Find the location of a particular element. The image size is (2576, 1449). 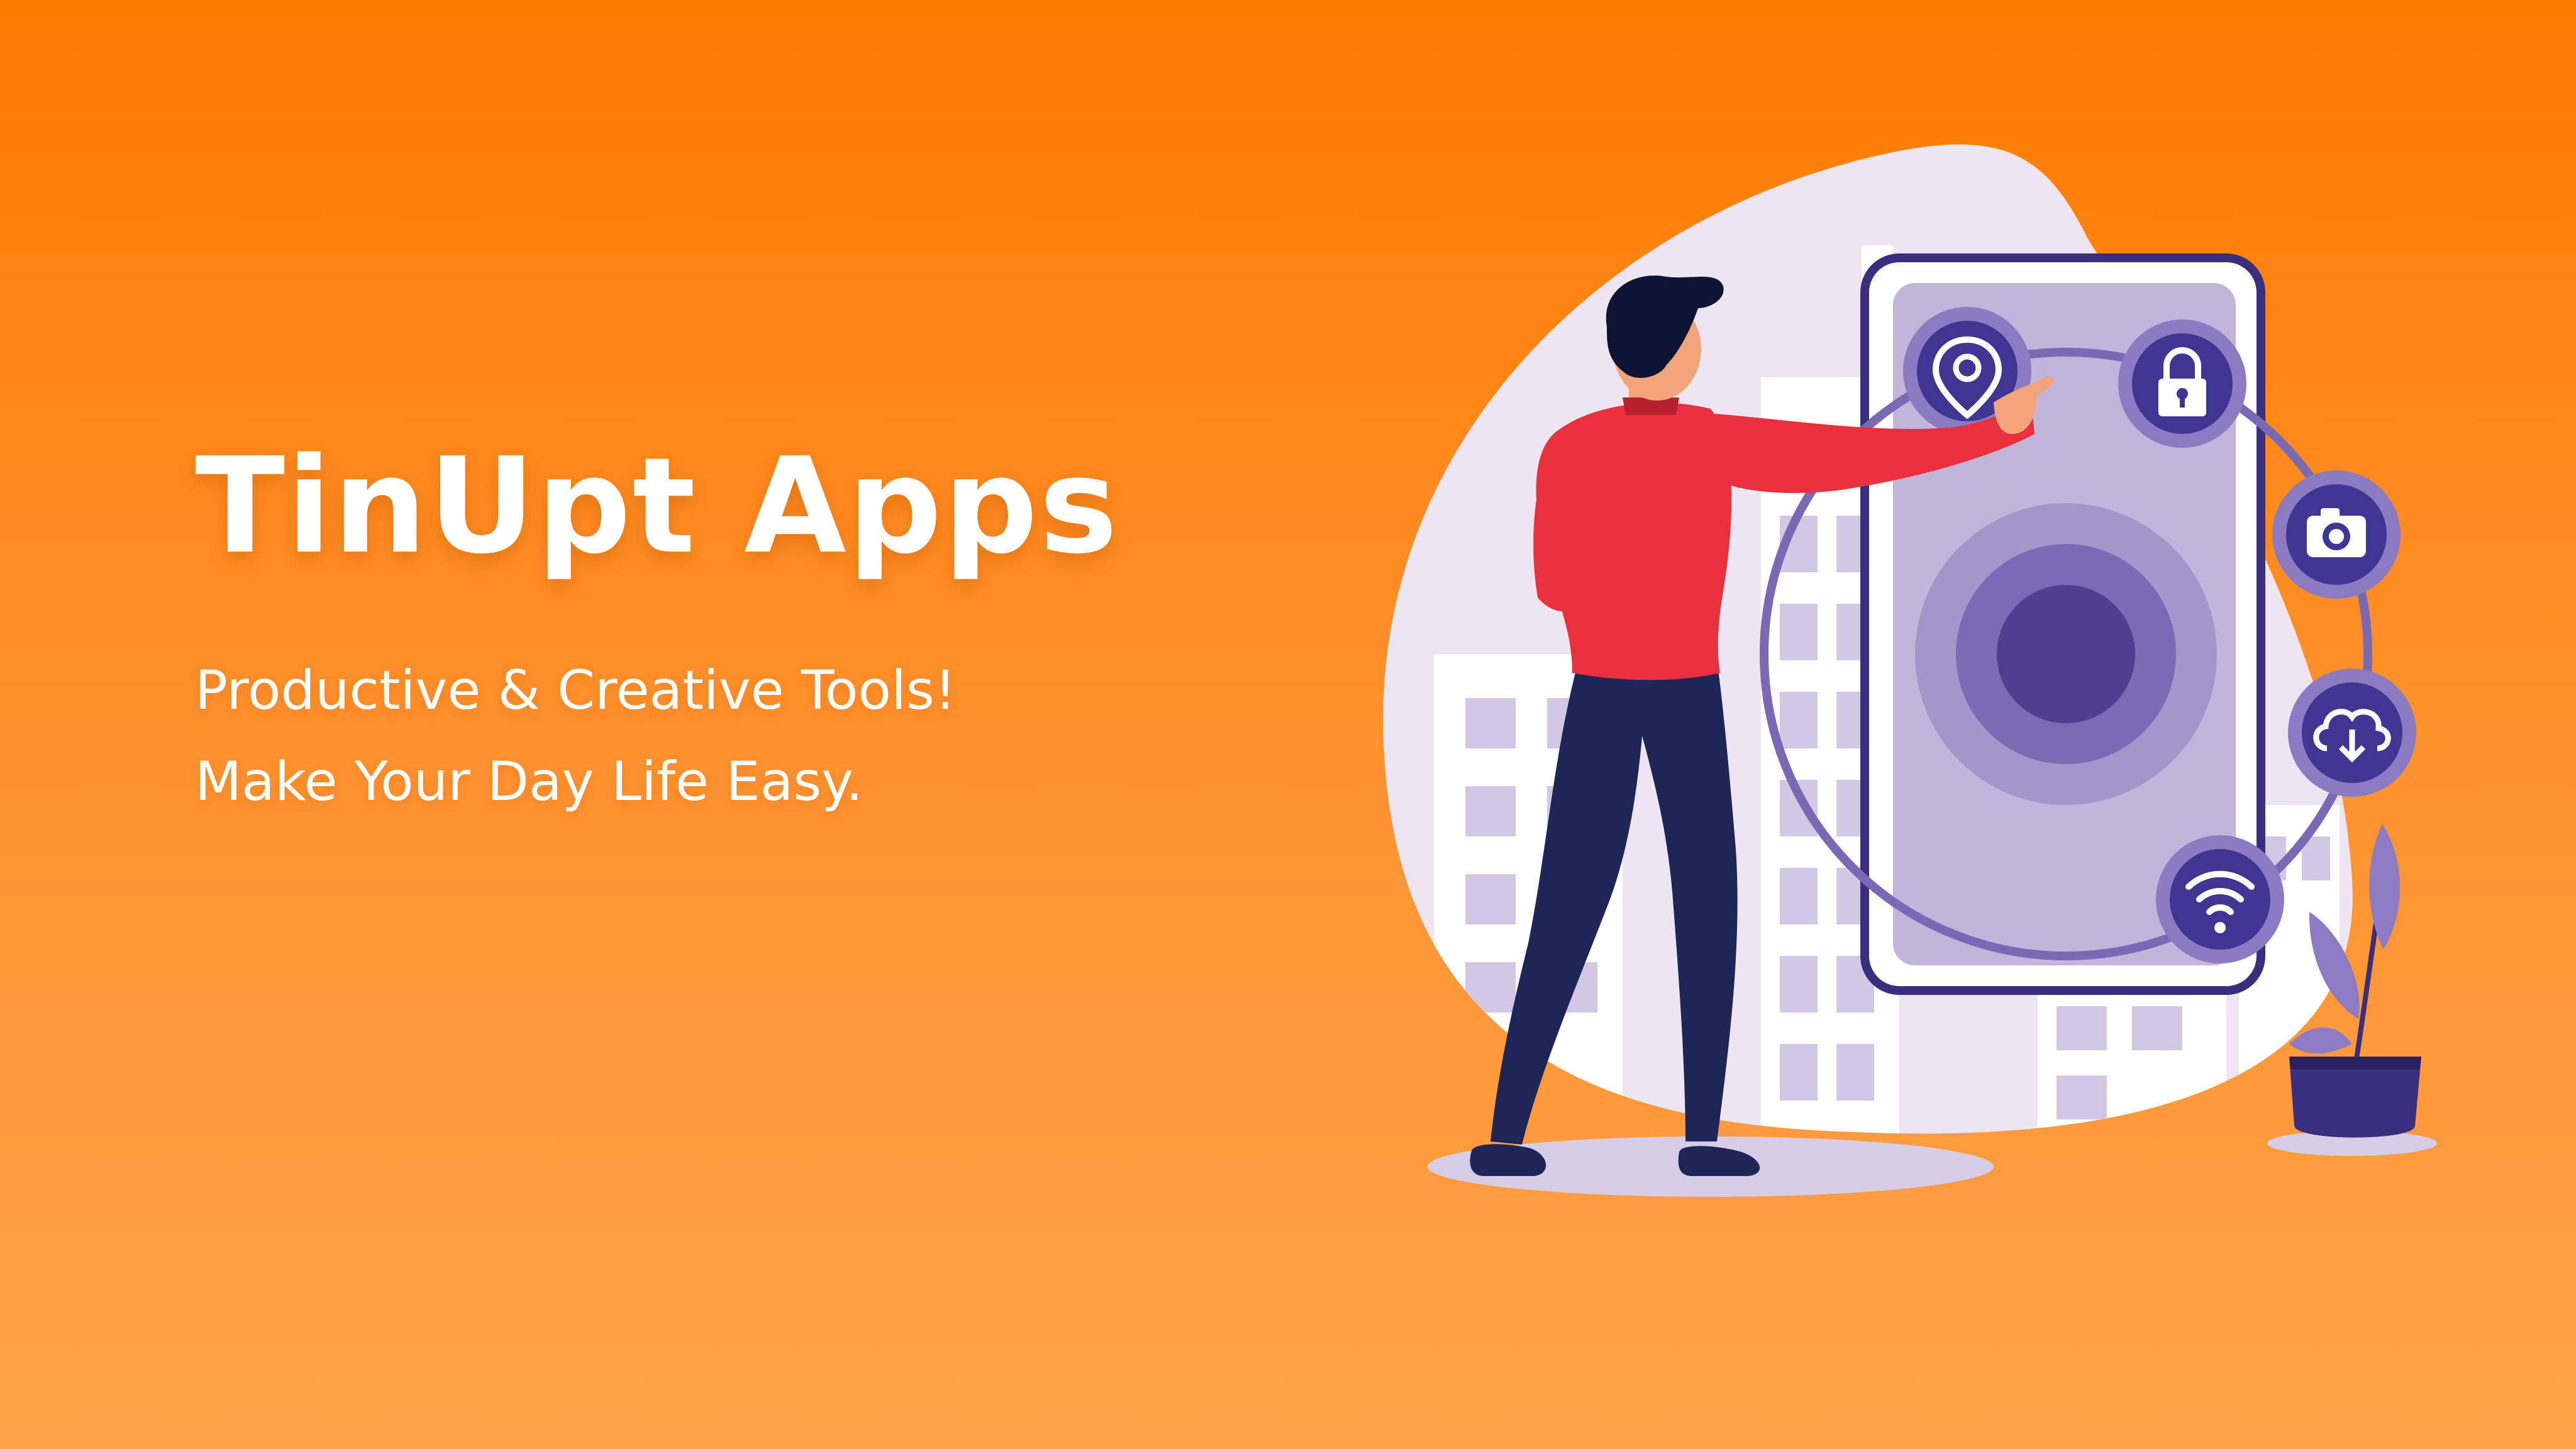

camera-icon is located at coordinates (2336, 534).